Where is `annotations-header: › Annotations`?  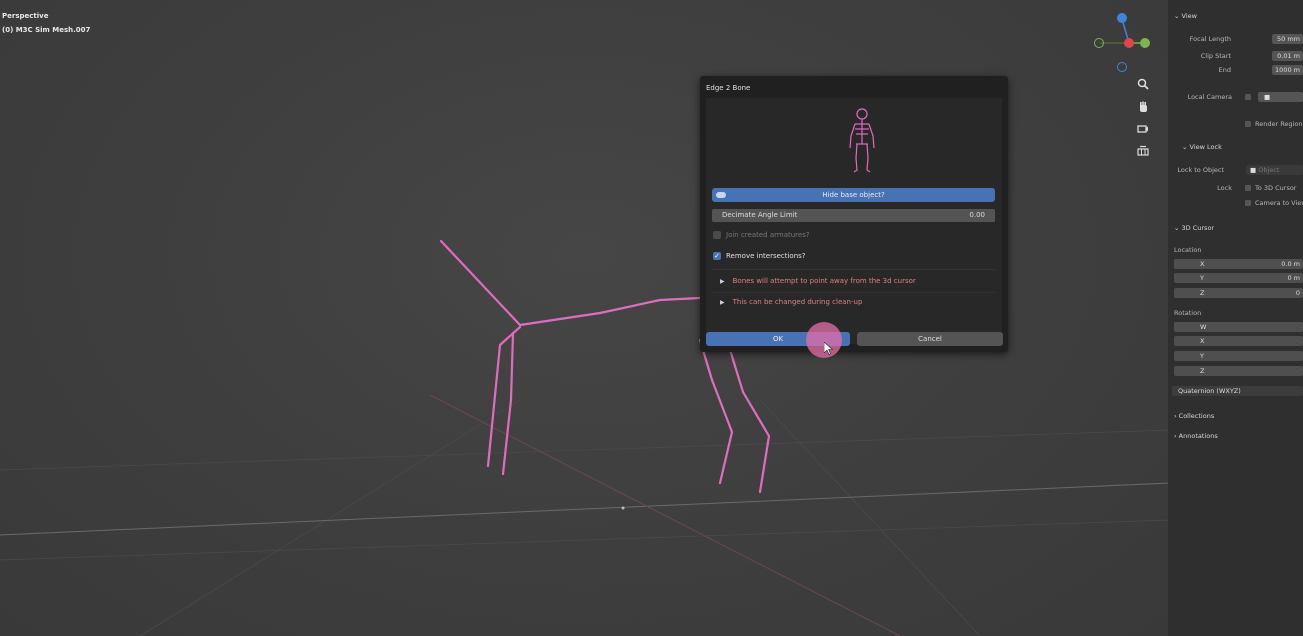
annotations-header: › Annotations is located at coordinates (1196, 436).